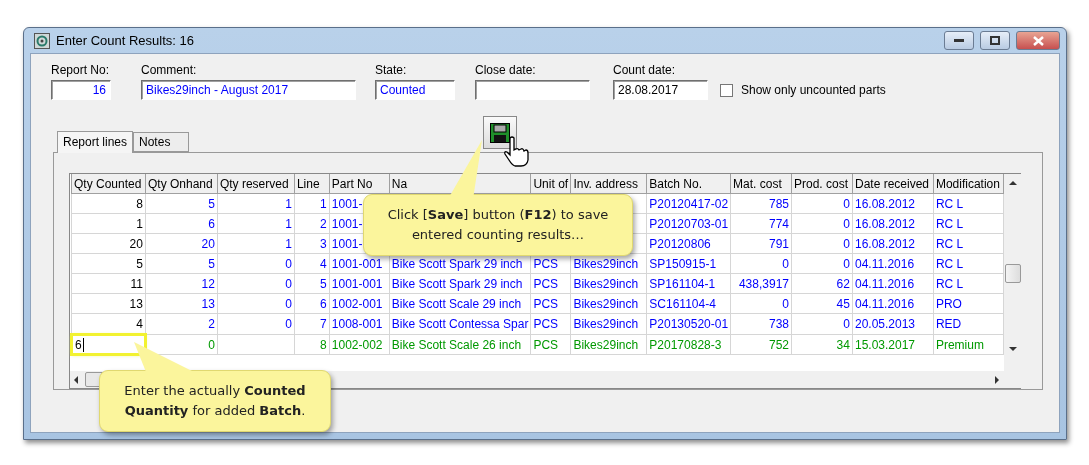  I want to click on text-field: Counted, so click(415, 90).